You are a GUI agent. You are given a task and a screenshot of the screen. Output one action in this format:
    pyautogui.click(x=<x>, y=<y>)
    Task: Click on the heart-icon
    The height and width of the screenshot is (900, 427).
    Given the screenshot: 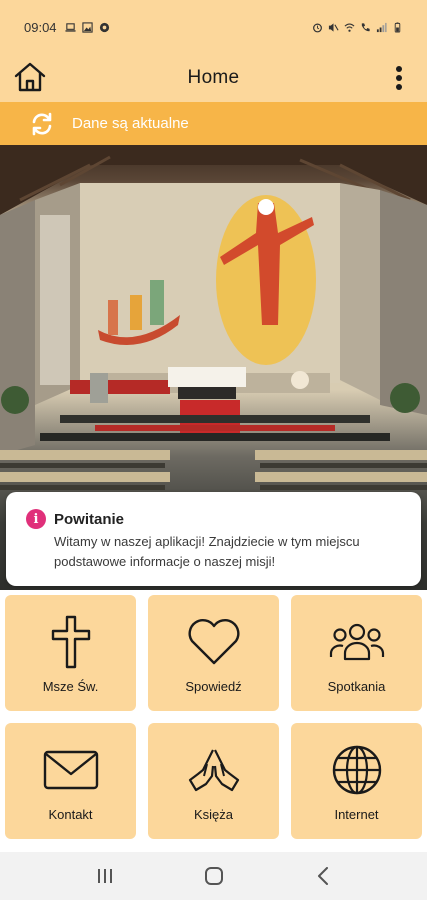 What is the action you would take?
    pyautogui.click(x=213, y=642)
    